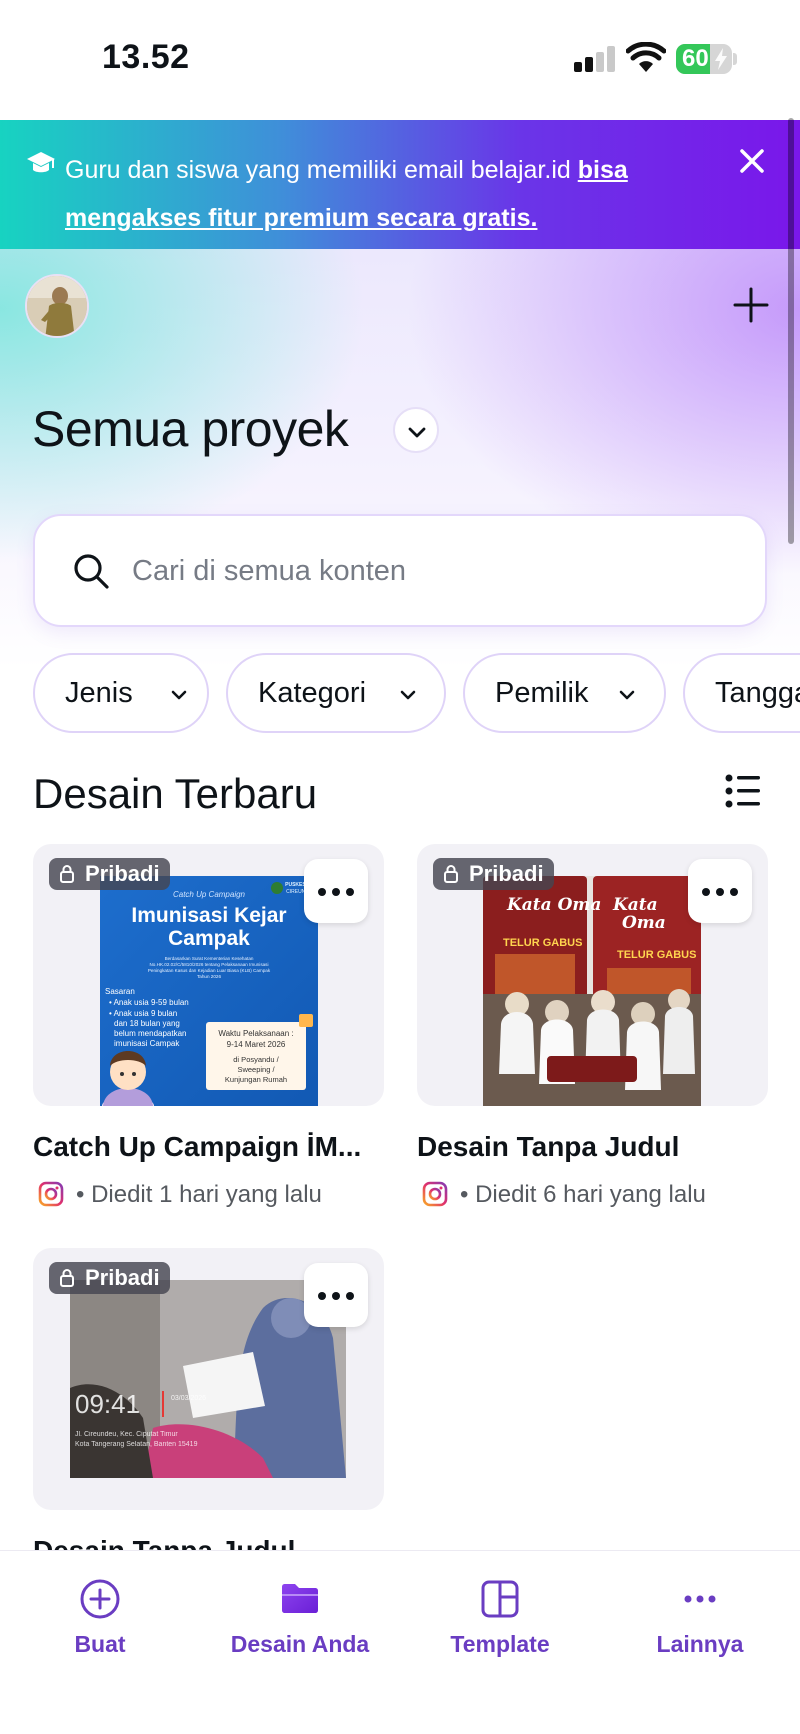 This screenshot has height=1734, width=800. Describe the element at coordinates (255, 1033) in the screenshot. I see `svg-text: Waktu Pelaksanaan :` at that location.